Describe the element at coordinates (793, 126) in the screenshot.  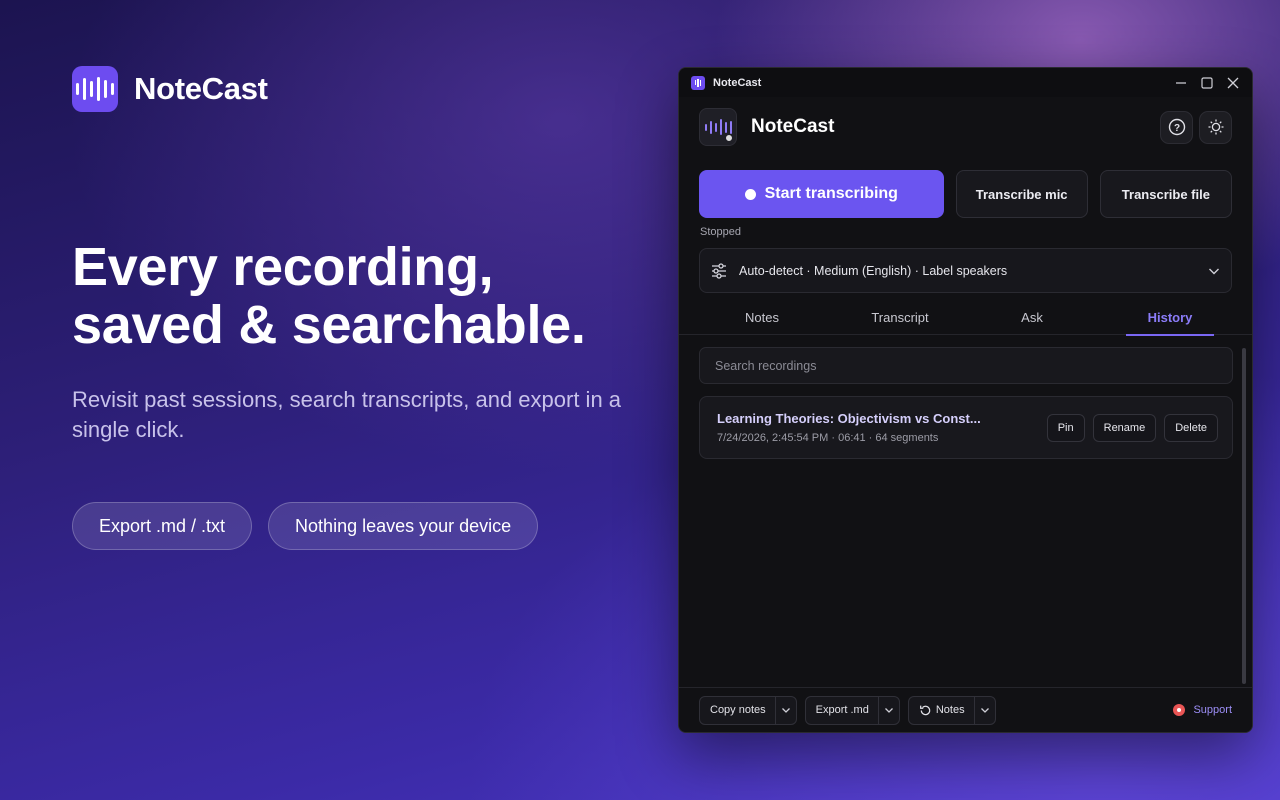
I see `app-name: NoteCast` at that location.